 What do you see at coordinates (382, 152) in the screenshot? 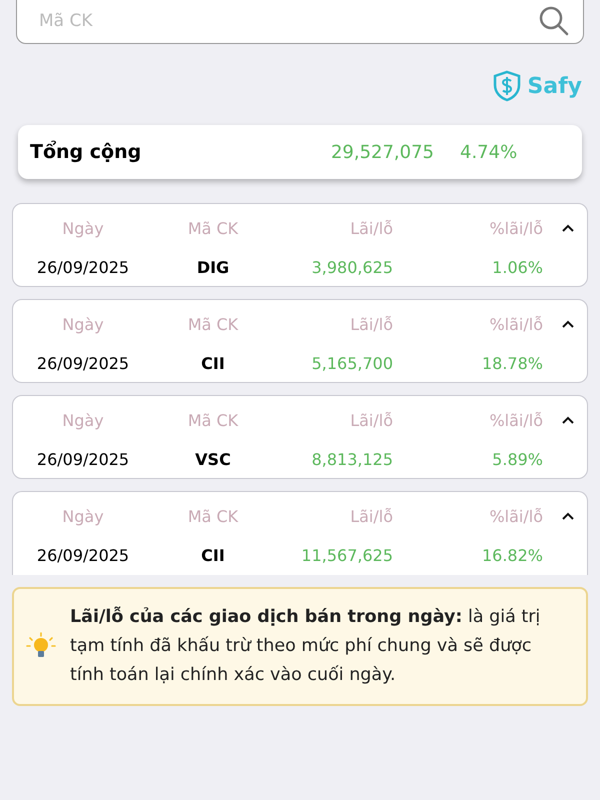
I see `total-amount: 29,527,075` at bounding box center [382, 152].